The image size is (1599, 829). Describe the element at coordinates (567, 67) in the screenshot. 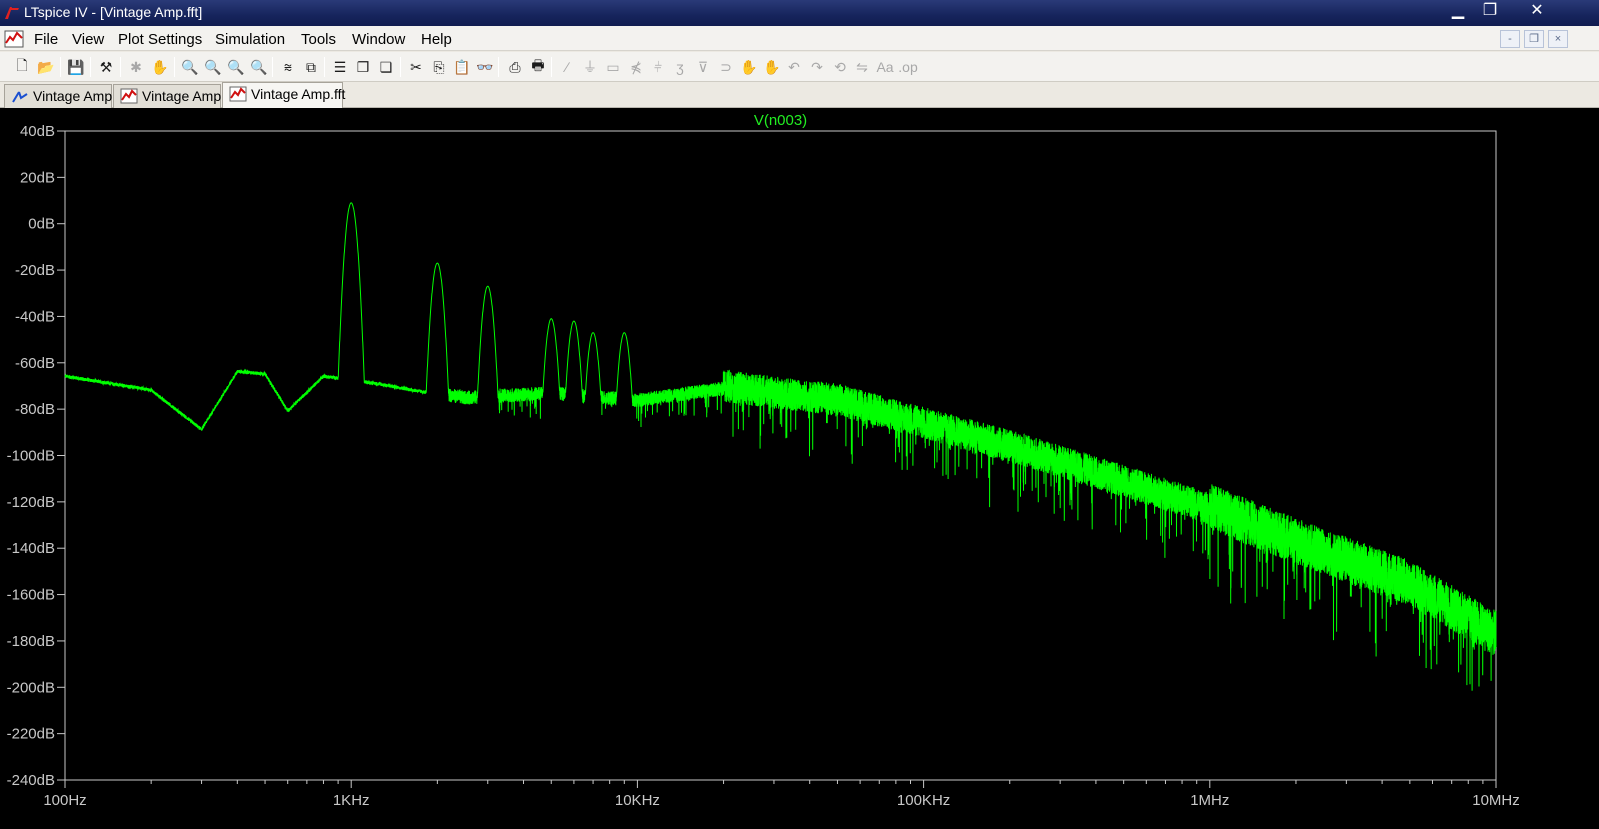

I see `wire-icon: ∕` at that location.